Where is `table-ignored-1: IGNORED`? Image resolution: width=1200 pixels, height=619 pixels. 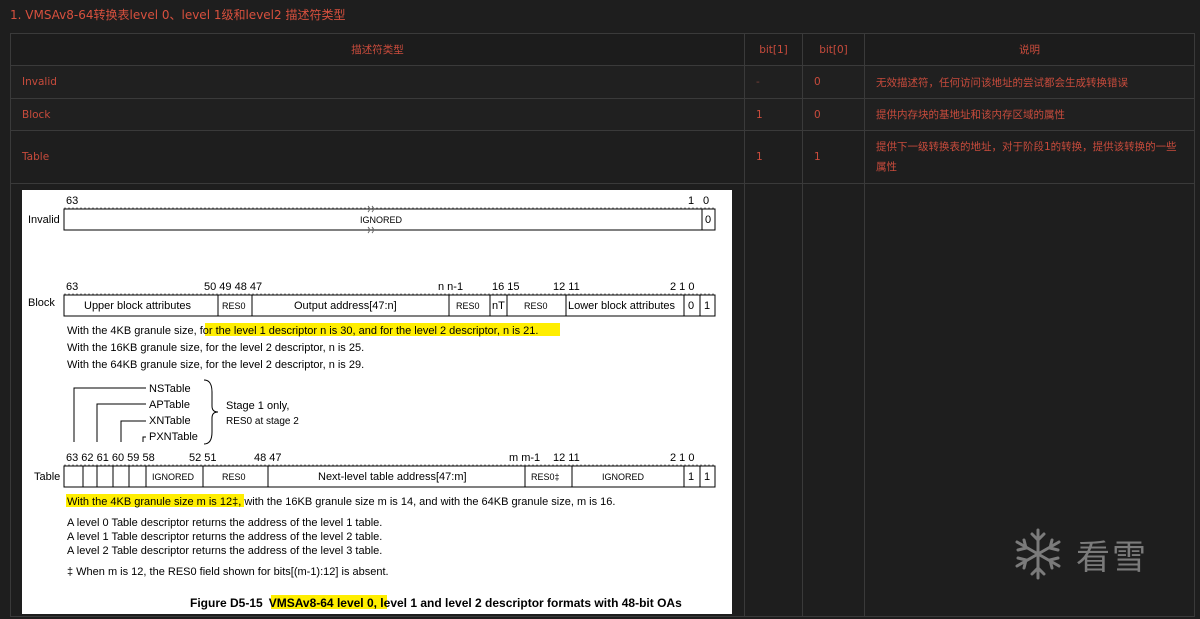
table-ignored-1: IGNORED is located at coordinates (173, 477).